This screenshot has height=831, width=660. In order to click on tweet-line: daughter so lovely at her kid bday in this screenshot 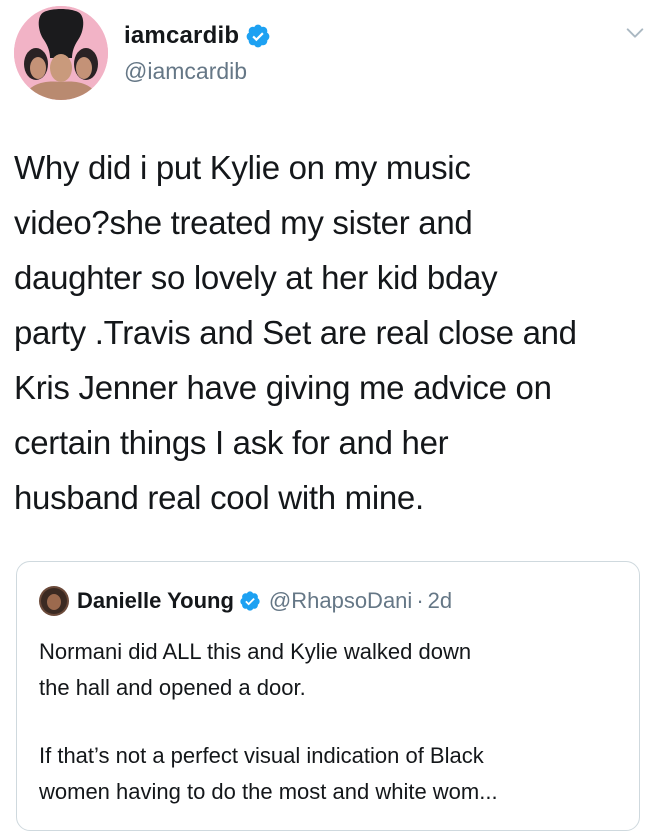, I will do `click(256, 277)`.